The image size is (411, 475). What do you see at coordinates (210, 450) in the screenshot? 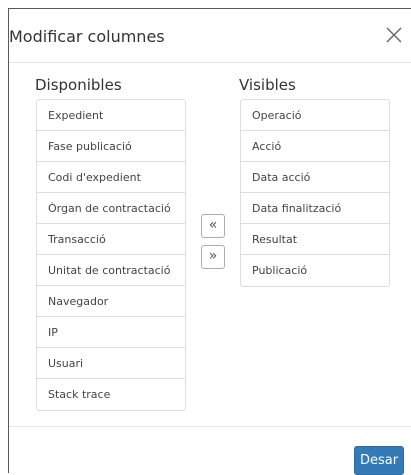
I see `dialog-footer: Desar` at bounding box center [210, 450].